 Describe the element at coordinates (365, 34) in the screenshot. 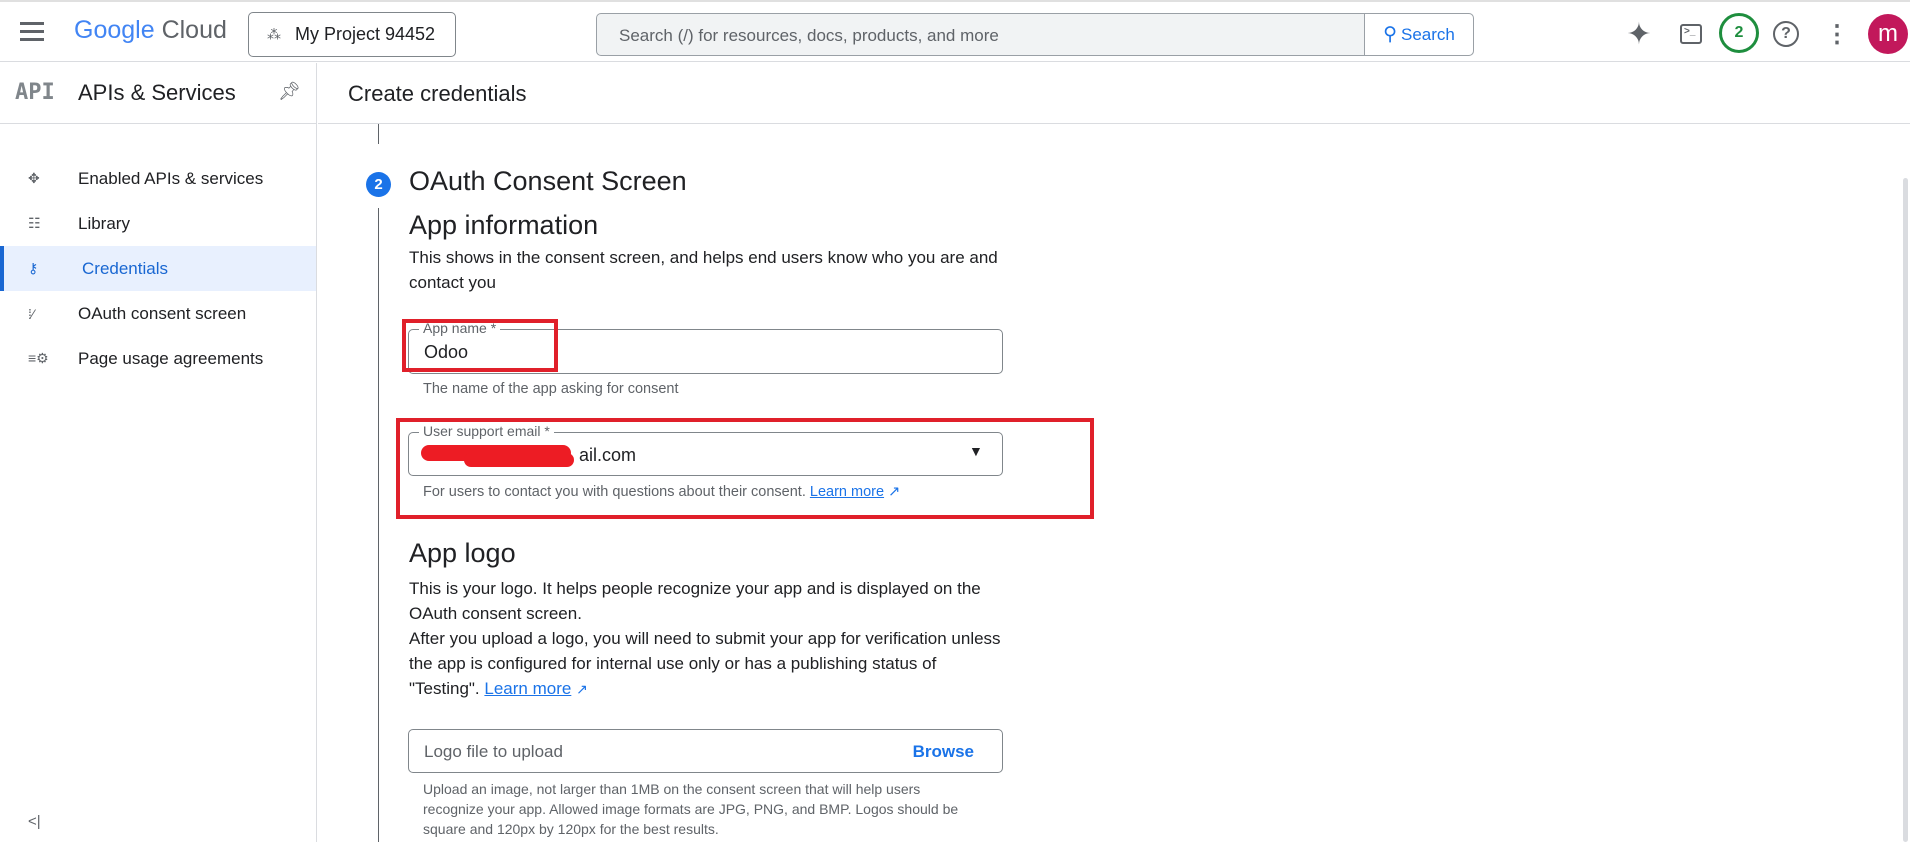

I see `project-name: My Project 94452` at that location.